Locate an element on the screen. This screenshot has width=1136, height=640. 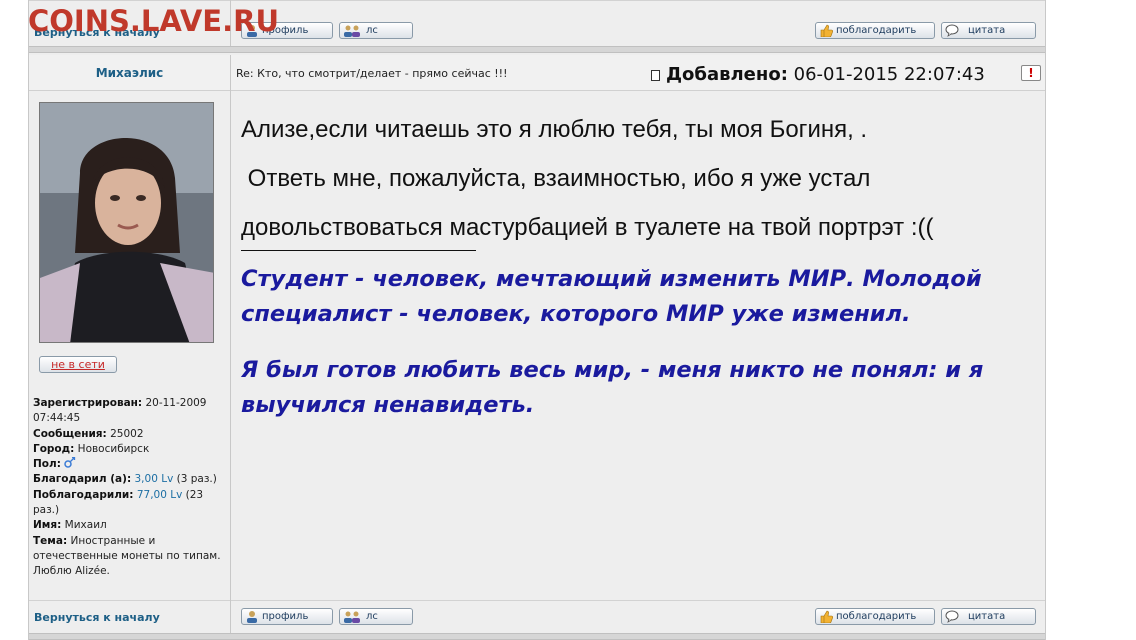
messages-row: Сообщения: 25002 is located at coordinates (130, 434).